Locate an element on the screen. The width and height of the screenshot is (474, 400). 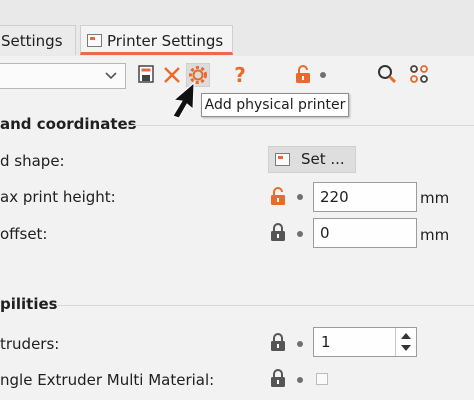
z-offset-label: offset: is located at coordinates (24, 234).